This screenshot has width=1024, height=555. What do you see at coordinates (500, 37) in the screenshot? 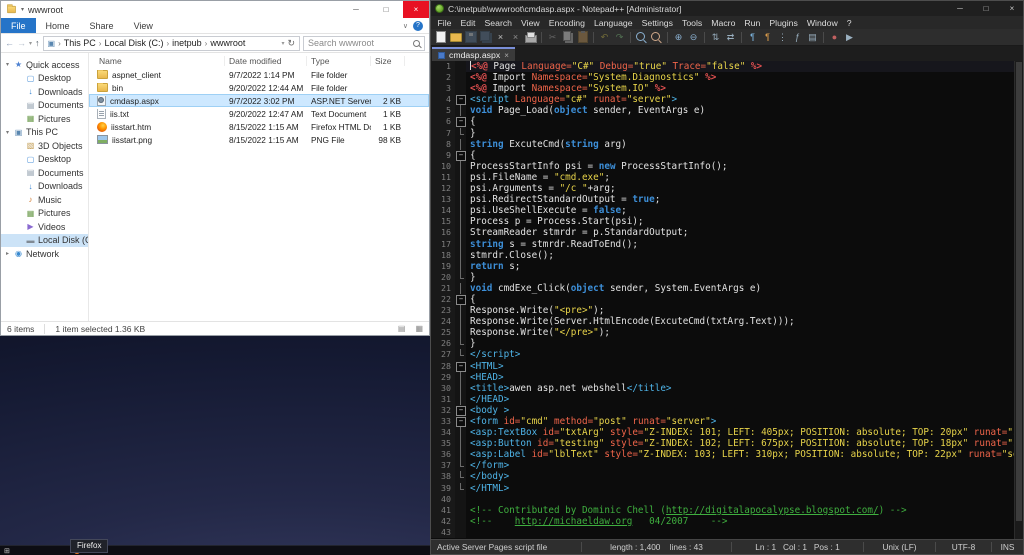
I see `close-file-icon: ×` at bounding box center [500, 37].